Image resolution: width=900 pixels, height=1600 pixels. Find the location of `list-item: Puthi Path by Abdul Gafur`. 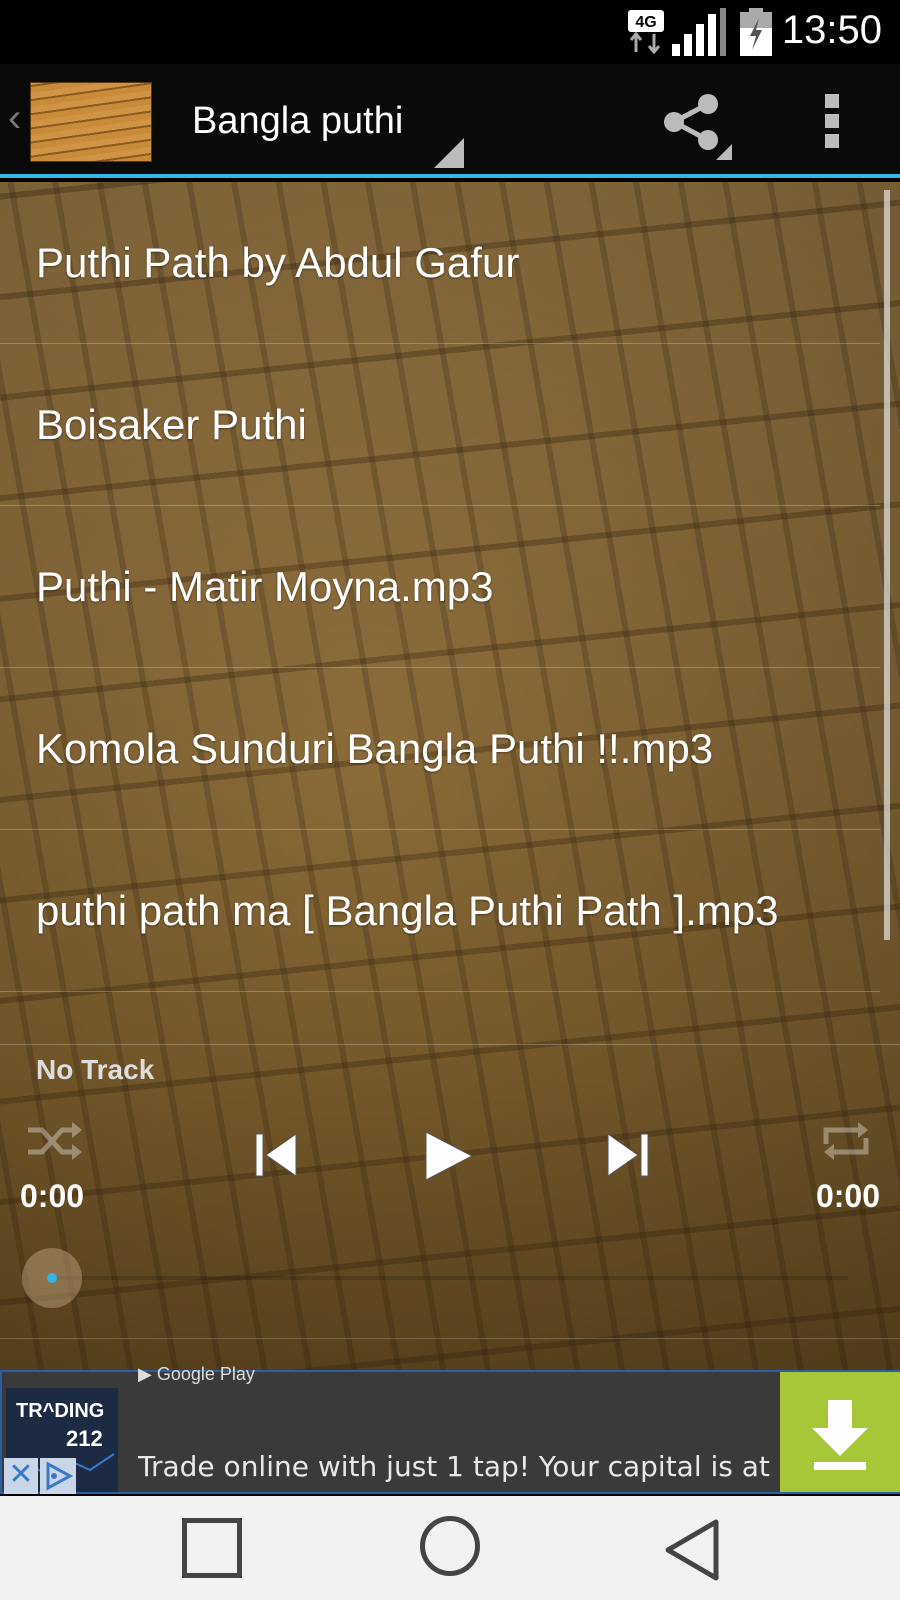

list-item: Puthi Path by Abdul Gafur is located at coordinates (440, 263).